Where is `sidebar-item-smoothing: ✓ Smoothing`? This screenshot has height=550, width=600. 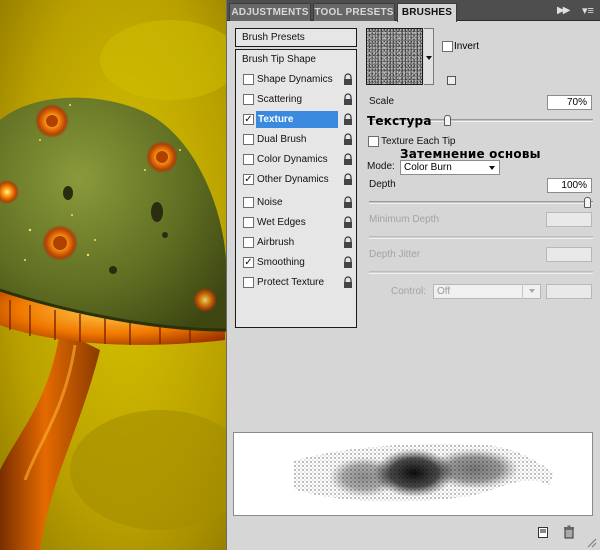 sidebar-item-smoothing: ✓ Smoothing is located at coordinates (297, 262).